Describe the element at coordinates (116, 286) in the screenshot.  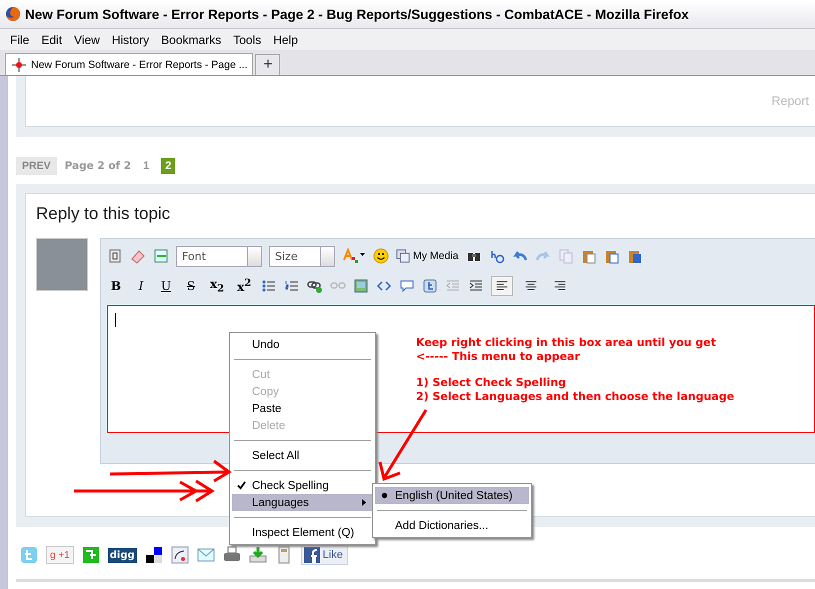
I see `format-button: B` at that location.